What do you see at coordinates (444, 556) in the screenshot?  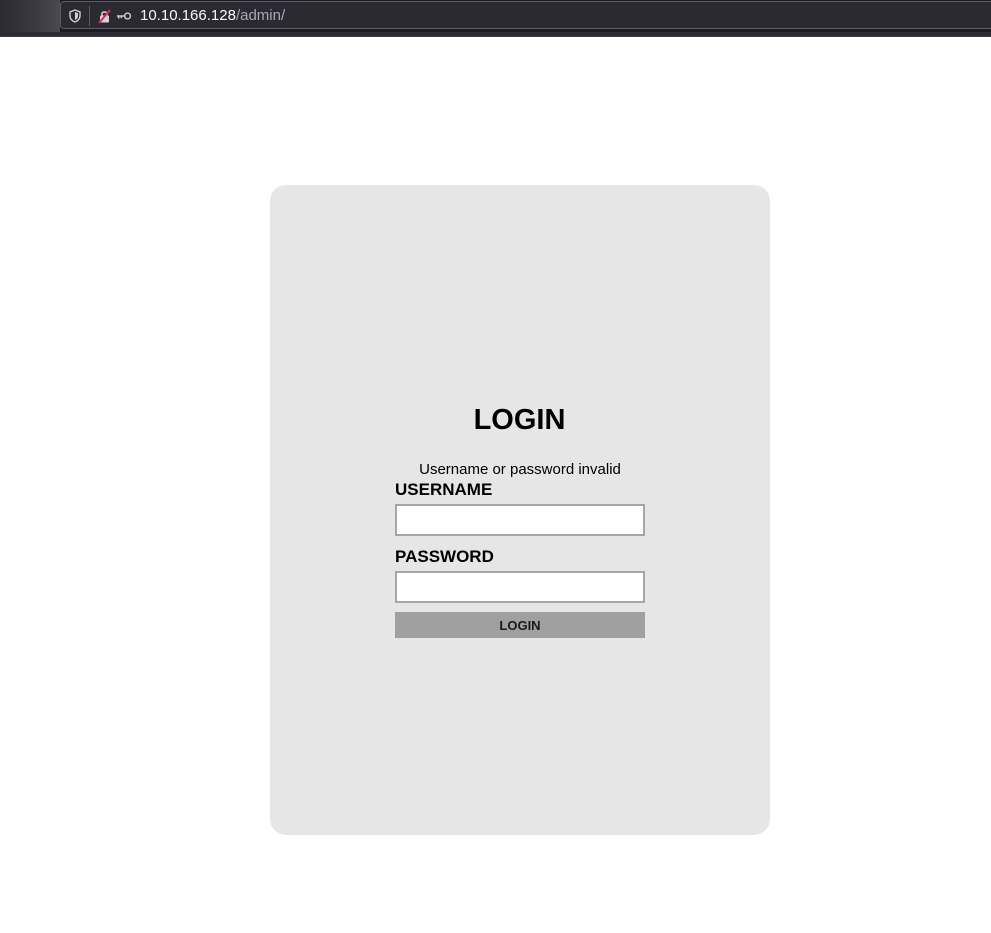 I see `password-label: PASSWORD` at bounding box center [444, 556].